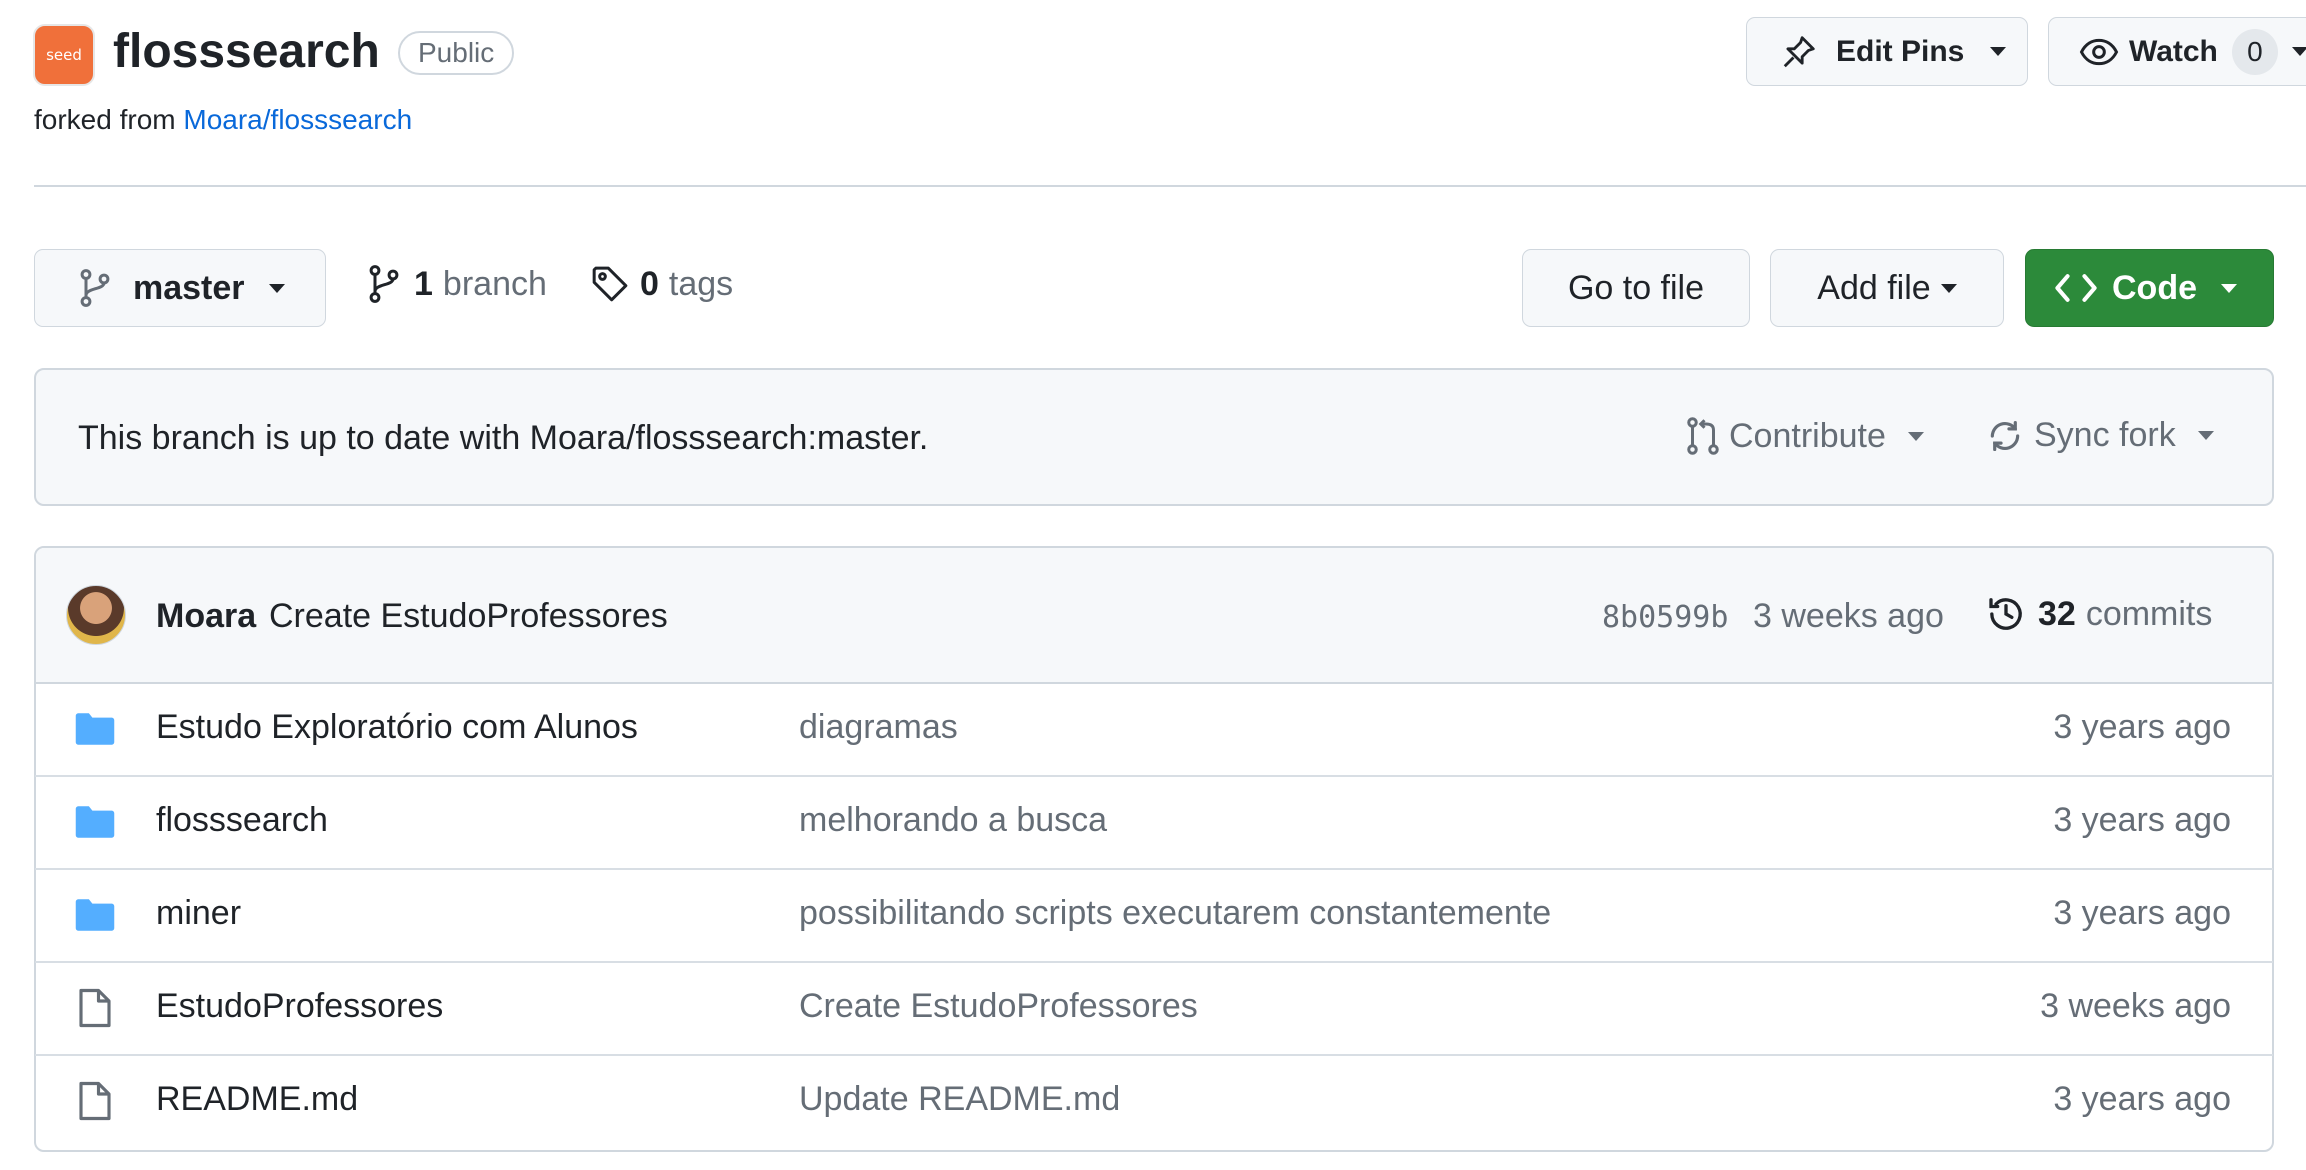 The image size is (2306, 1170). What do you see at coordinates (2149, 613) in the screenshot?
I see `commits-label: commits` at bounding box center [2149, 613].